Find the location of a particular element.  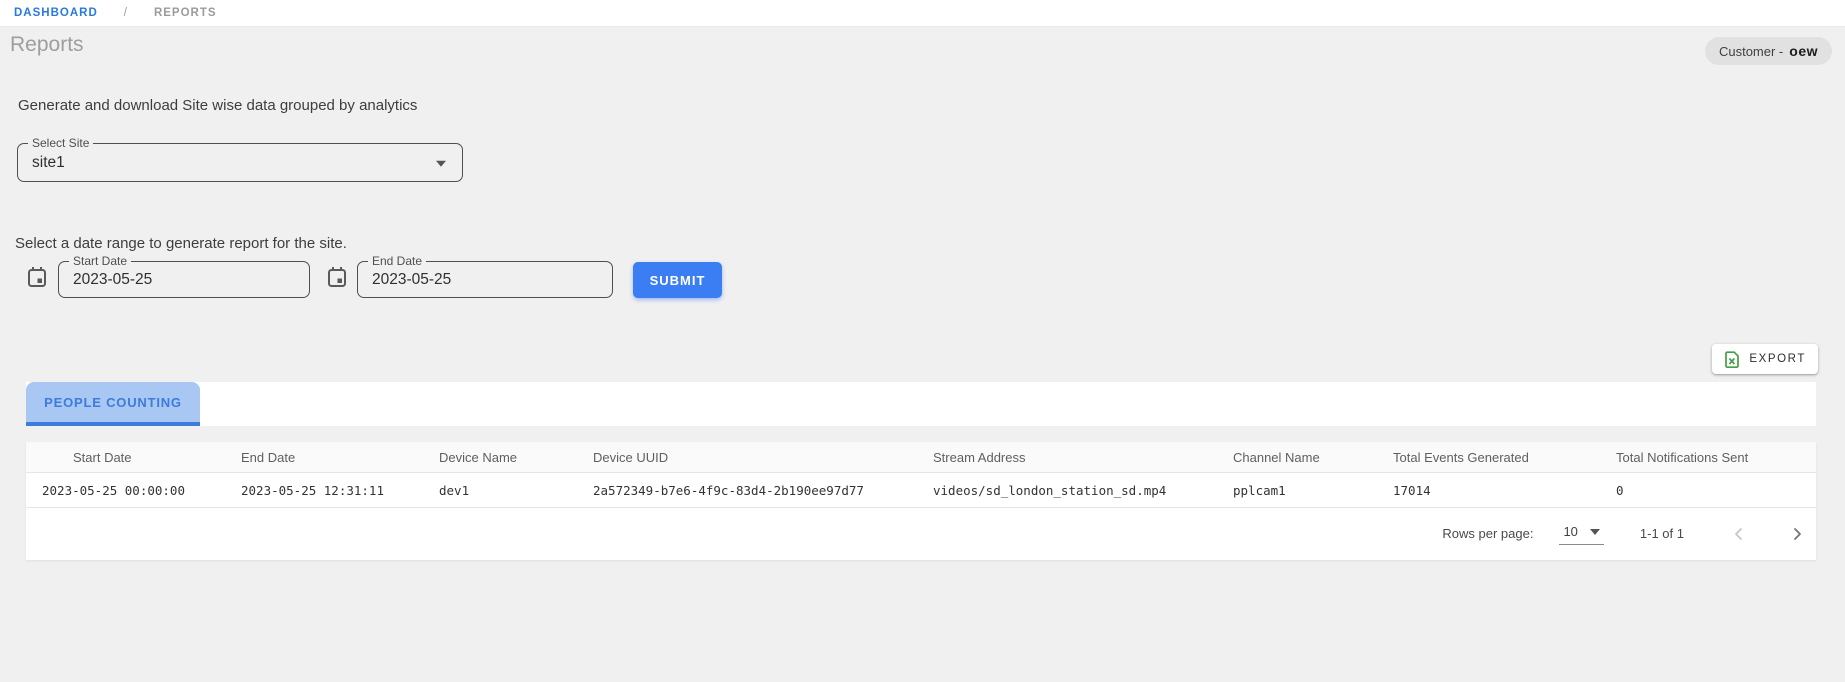

breadcrumb-item-reports: REPORTS is located at coordinates (185, 13).